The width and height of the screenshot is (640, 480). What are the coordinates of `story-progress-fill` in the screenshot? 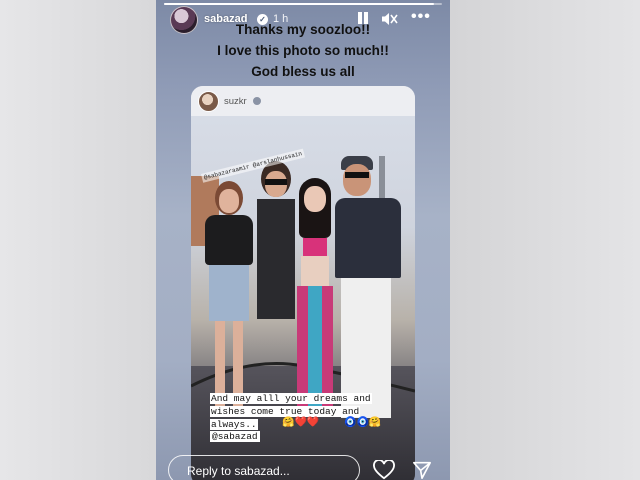 It's located at (299, 4).